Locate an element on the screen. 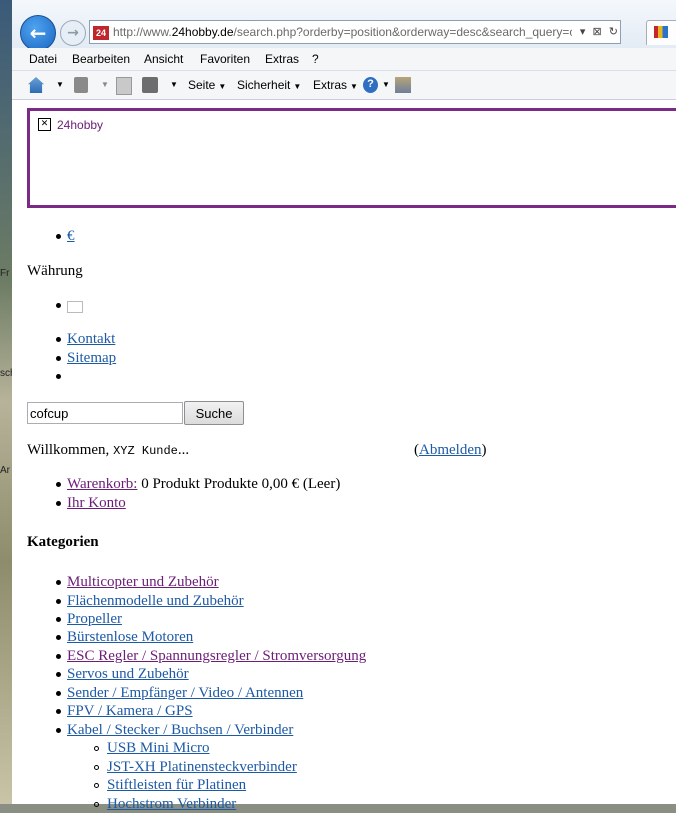 This screenshot has height=813, width=676. home-dropdown-icon: ▼ is located at coordinates (60, 84).